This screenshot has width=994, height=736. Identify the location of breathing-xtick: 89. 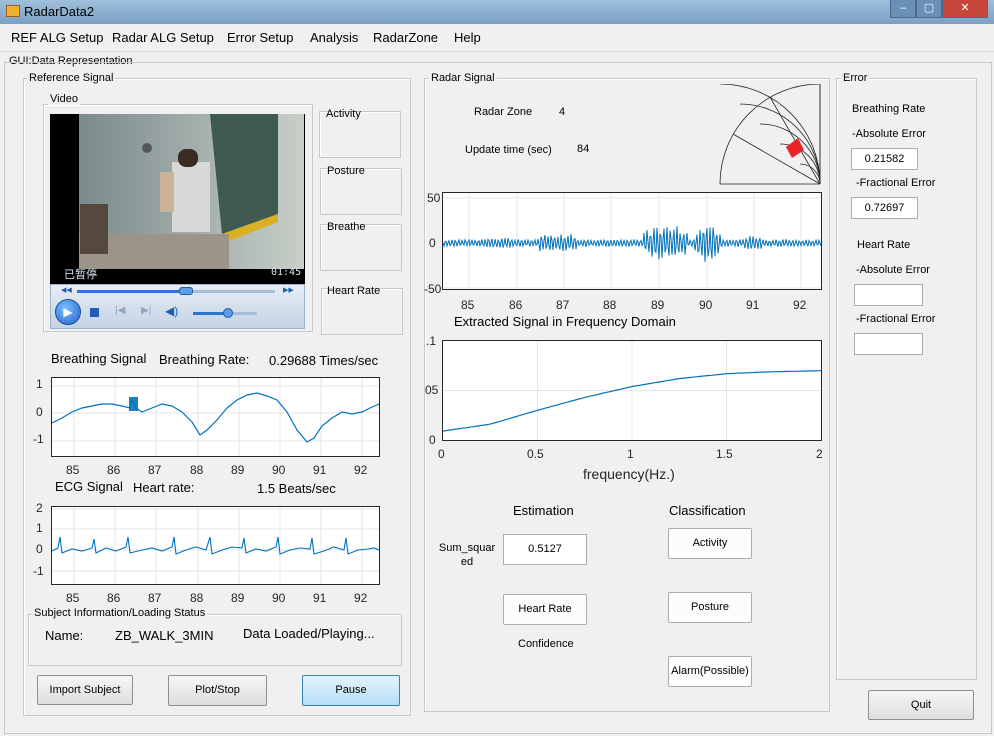
(238, 470).